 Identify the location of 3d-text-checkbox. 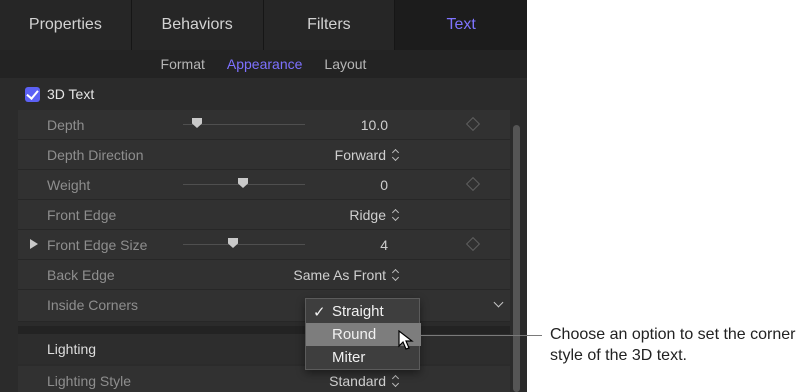
(32, 94).